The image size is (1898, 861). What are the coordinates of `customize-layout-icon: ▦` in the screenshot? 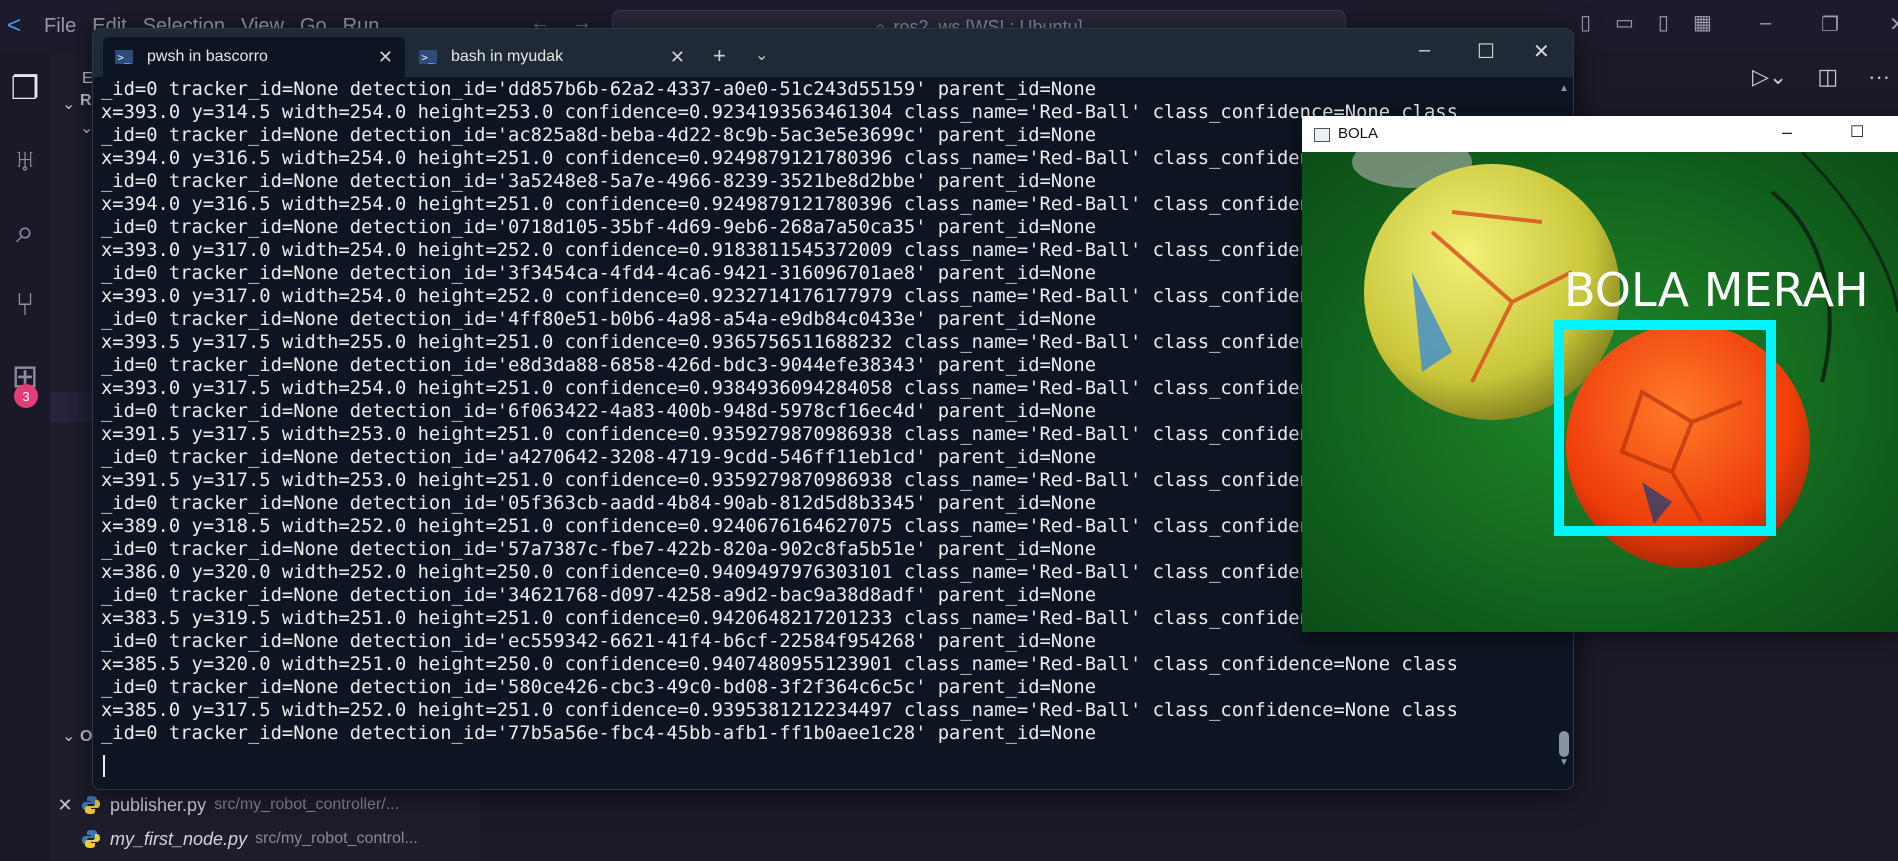 It's located at (1702, 22).